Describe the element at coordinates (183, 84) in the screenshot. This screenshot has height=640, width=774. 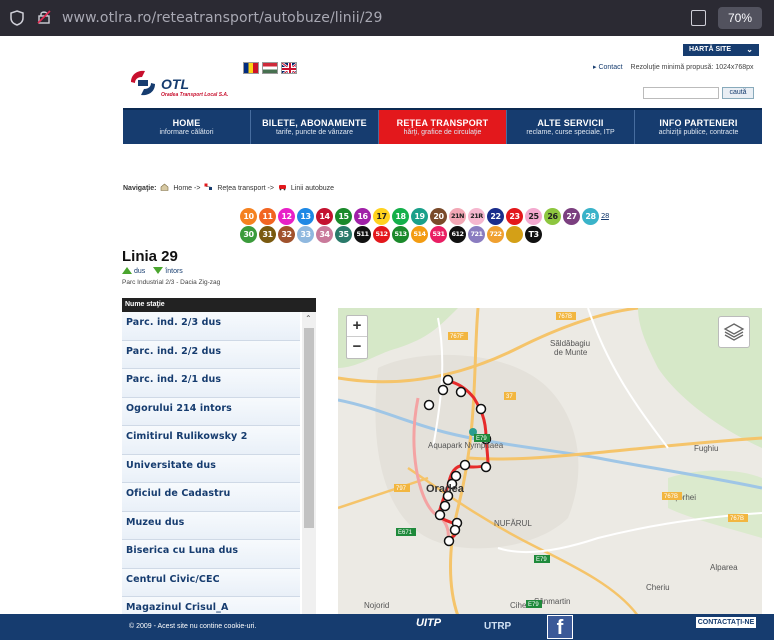
I see `otl-logo: OTL Oradea Transport Local S.A.` at that location.